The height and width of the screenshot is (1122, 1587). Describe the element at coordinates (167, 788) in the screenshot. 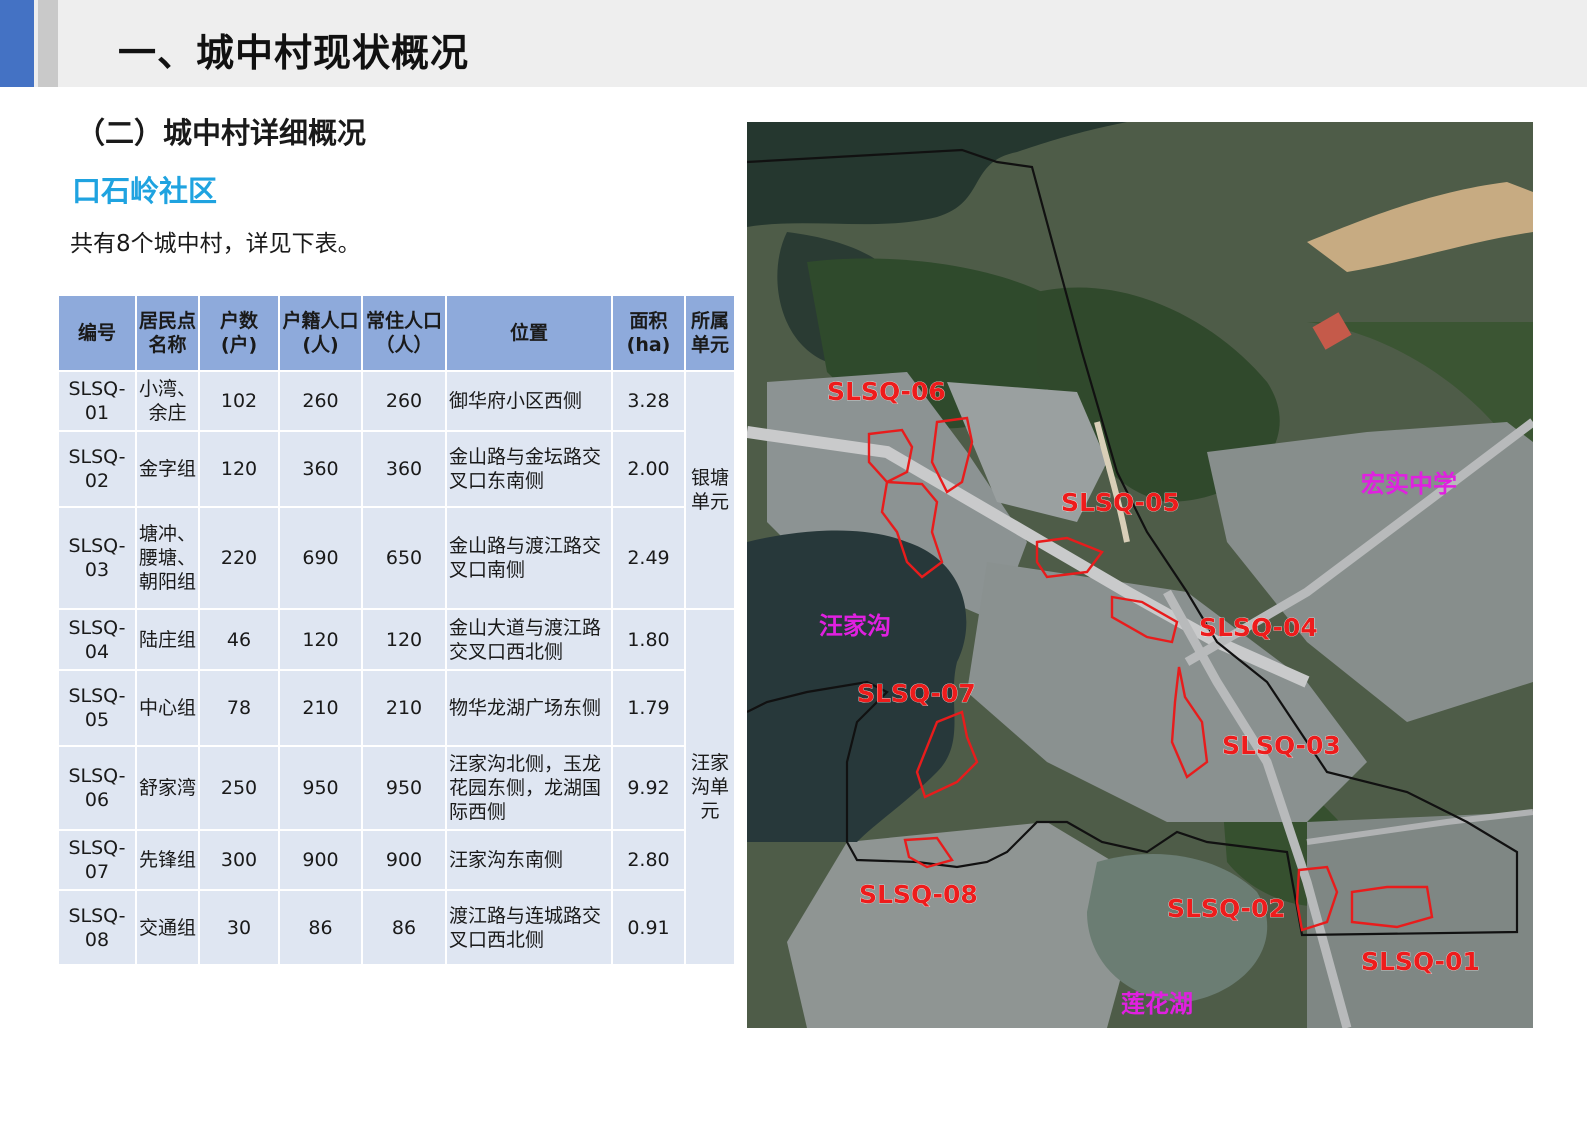

I see `cell-name: 舒家湾` at that location.